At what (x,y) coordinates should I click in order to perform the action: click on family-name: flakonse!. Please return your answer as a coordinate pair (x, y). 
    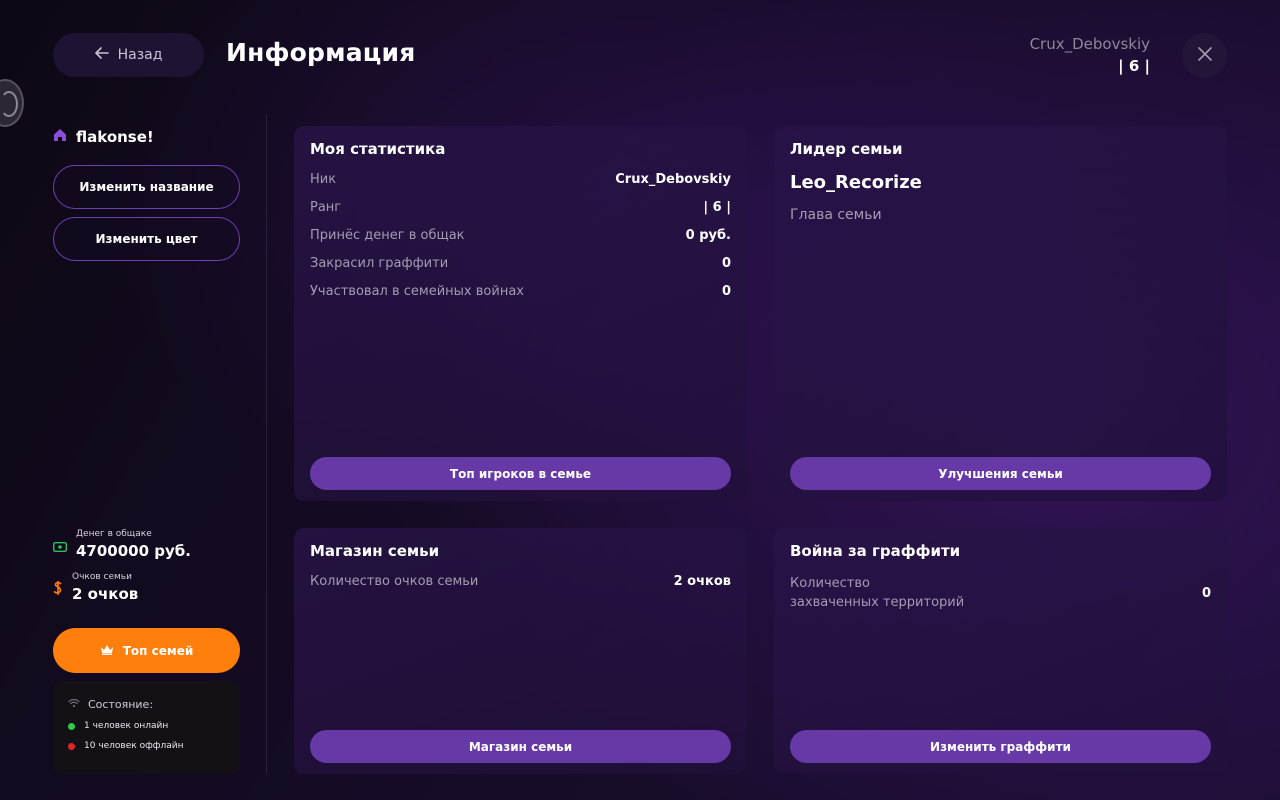
    Looking at the image, I should click on (103, 137).